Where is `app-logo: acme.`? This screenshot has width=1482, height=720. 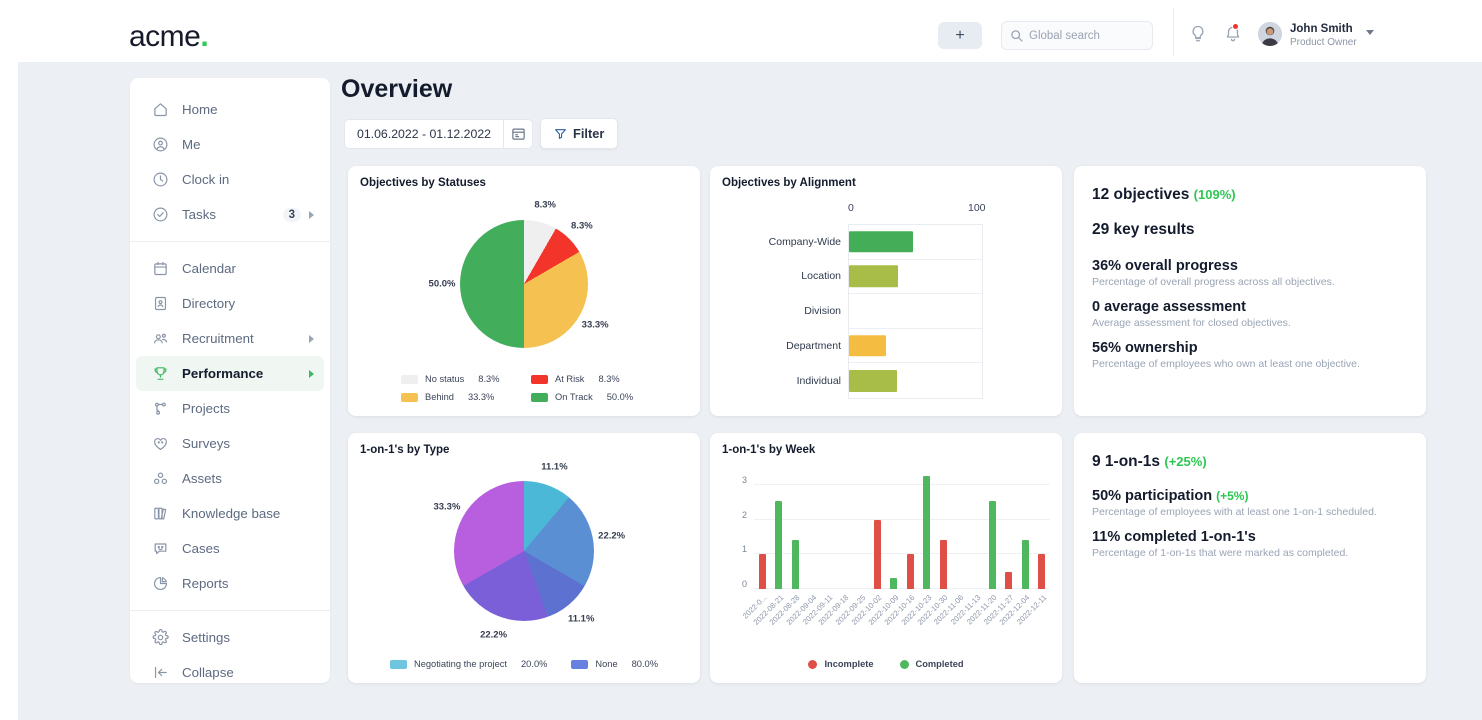 app-logo: acme. is located at coordinates (169, 37).